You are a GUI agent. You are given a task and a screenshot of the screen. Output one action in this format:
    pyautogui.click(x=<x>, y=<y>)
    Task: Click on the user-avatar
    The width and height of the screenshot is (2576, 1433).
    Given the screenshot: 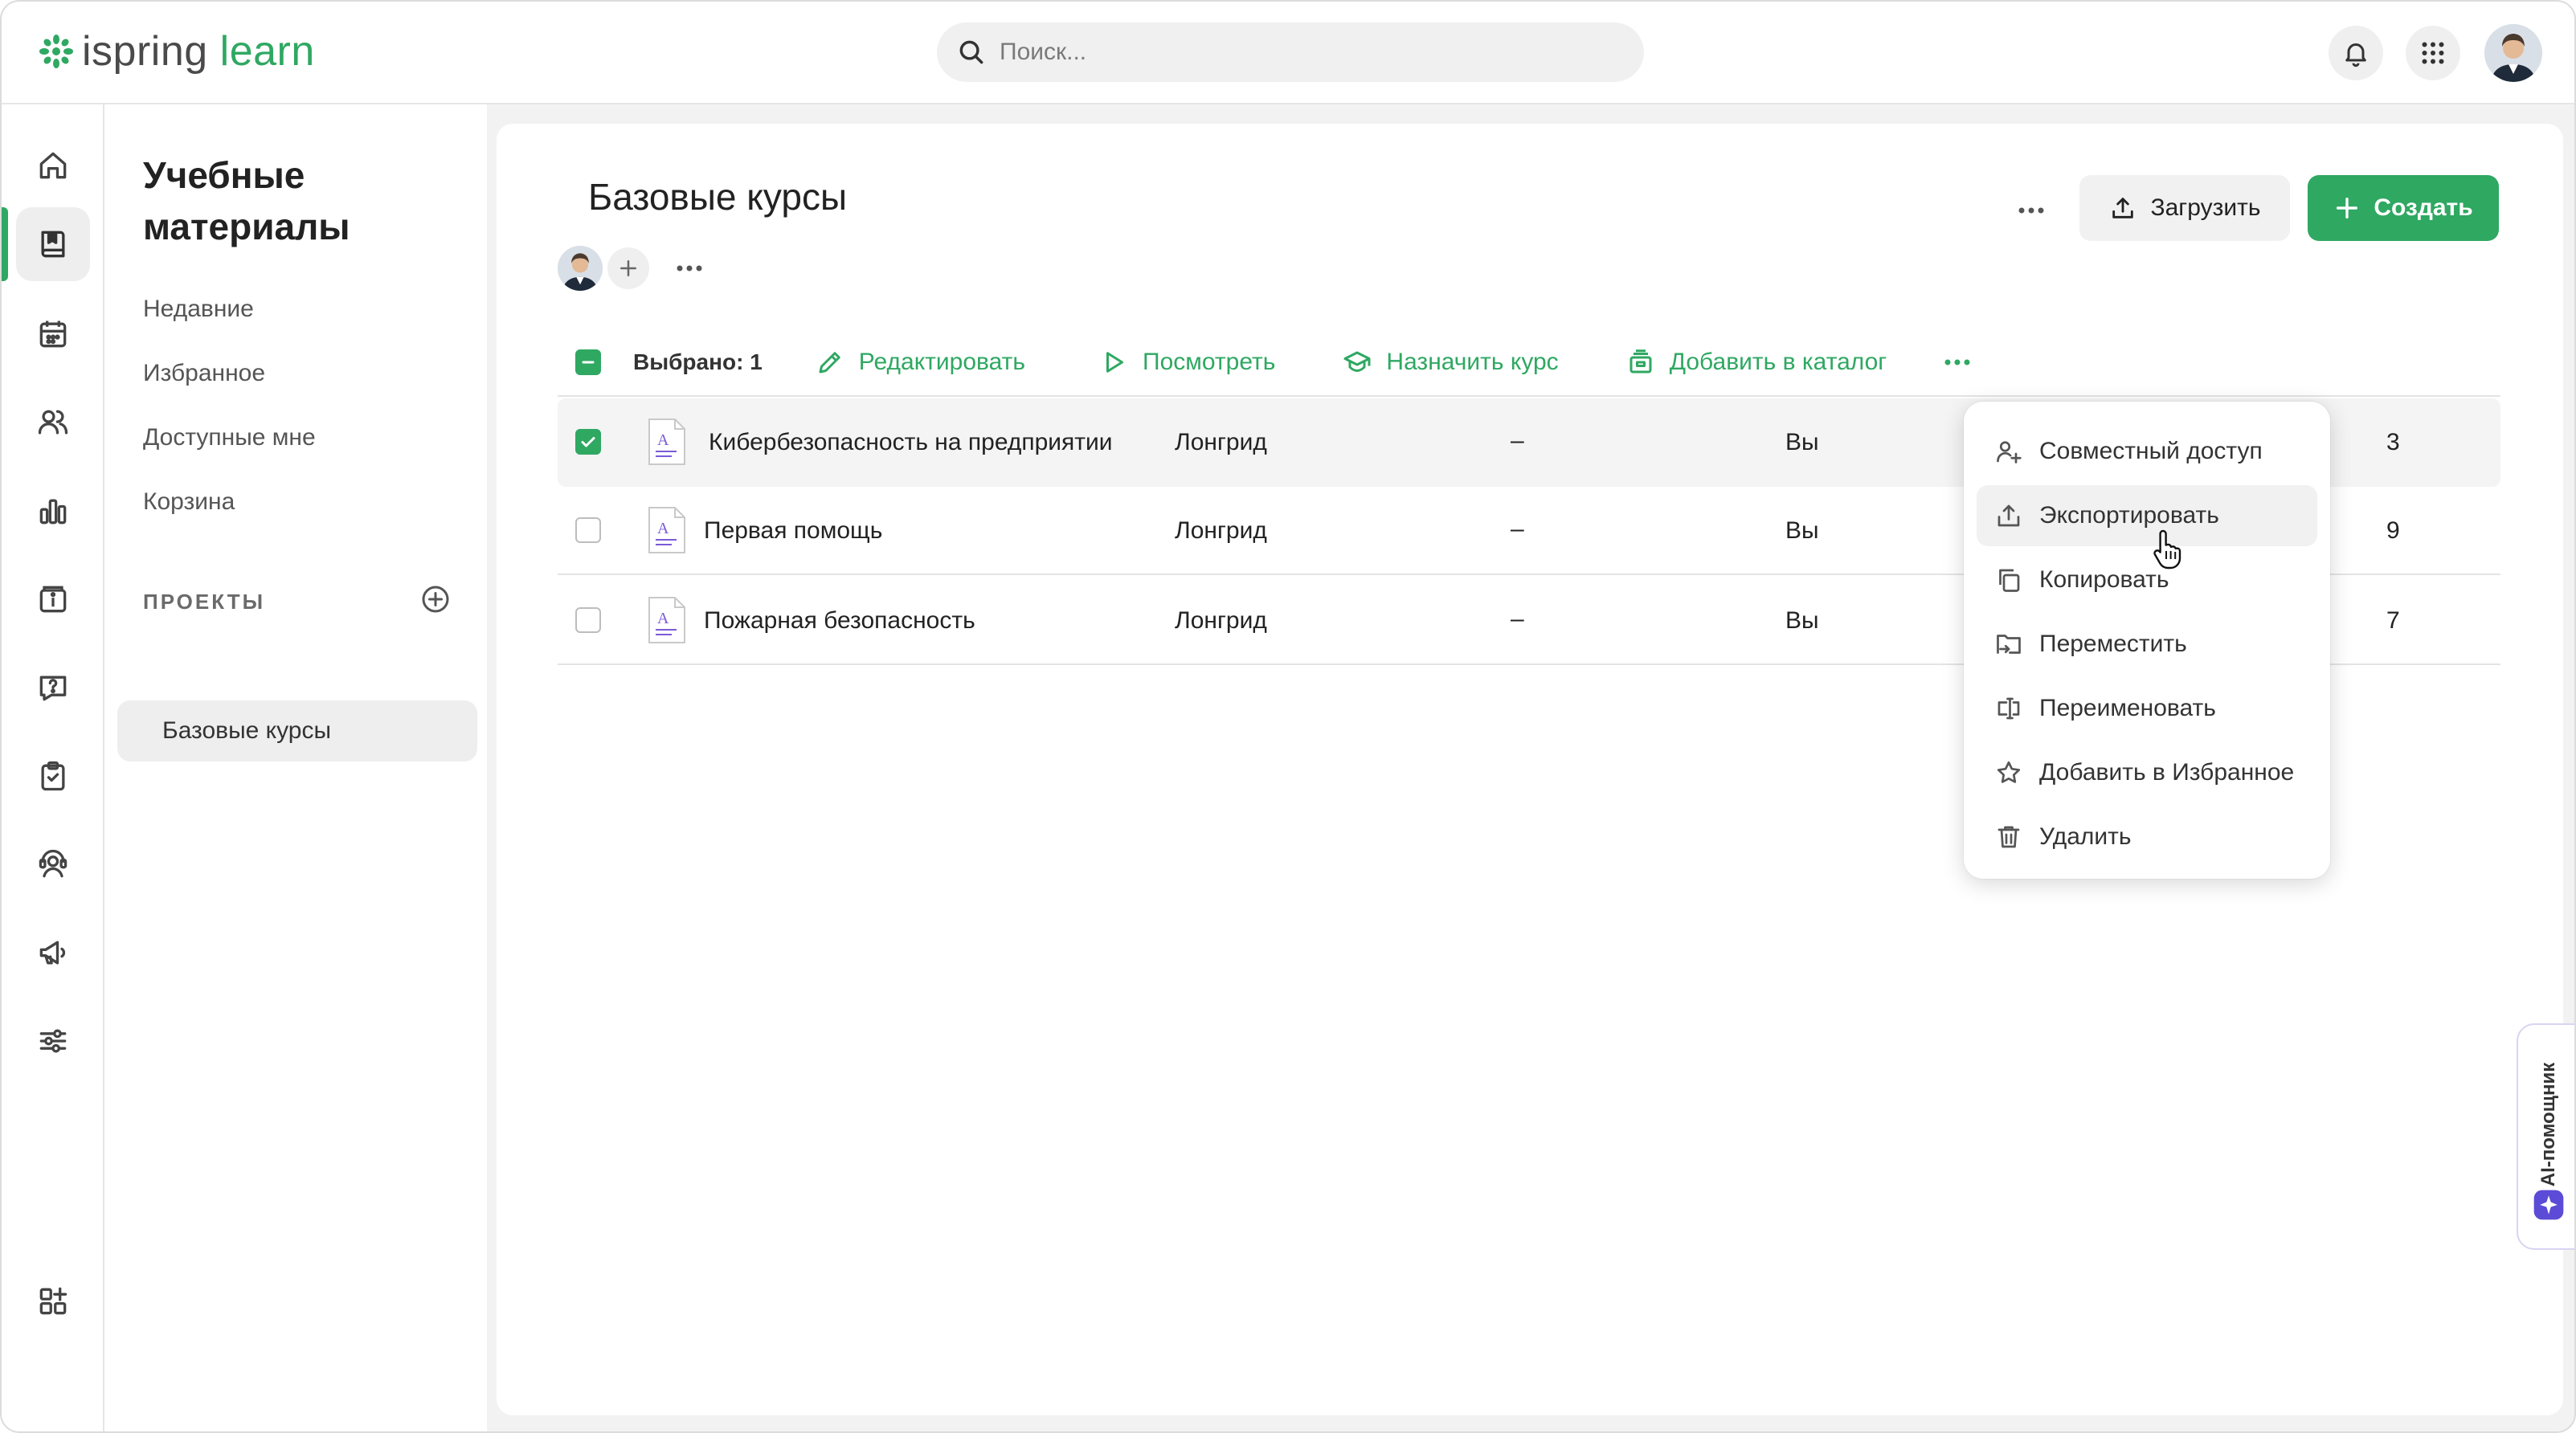 What is the action you would take?
    pyautogui.click(x=2513, y=53)
    